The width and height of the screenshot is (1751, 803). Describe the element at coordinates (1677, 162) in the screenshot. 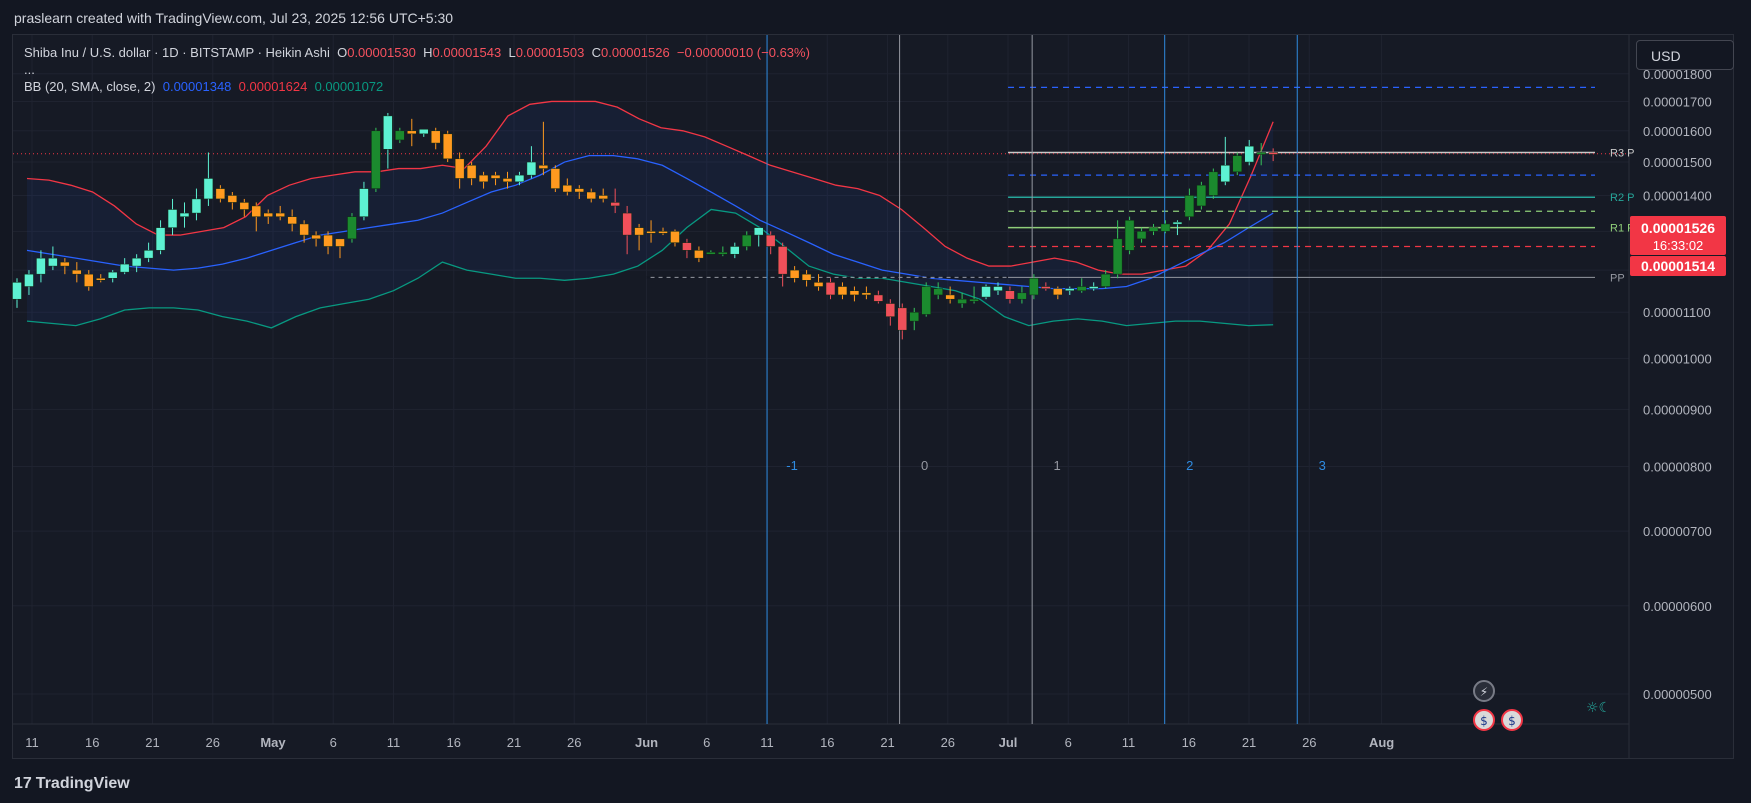

I see `y-axis-tick-label: 0.00001500` at that location.